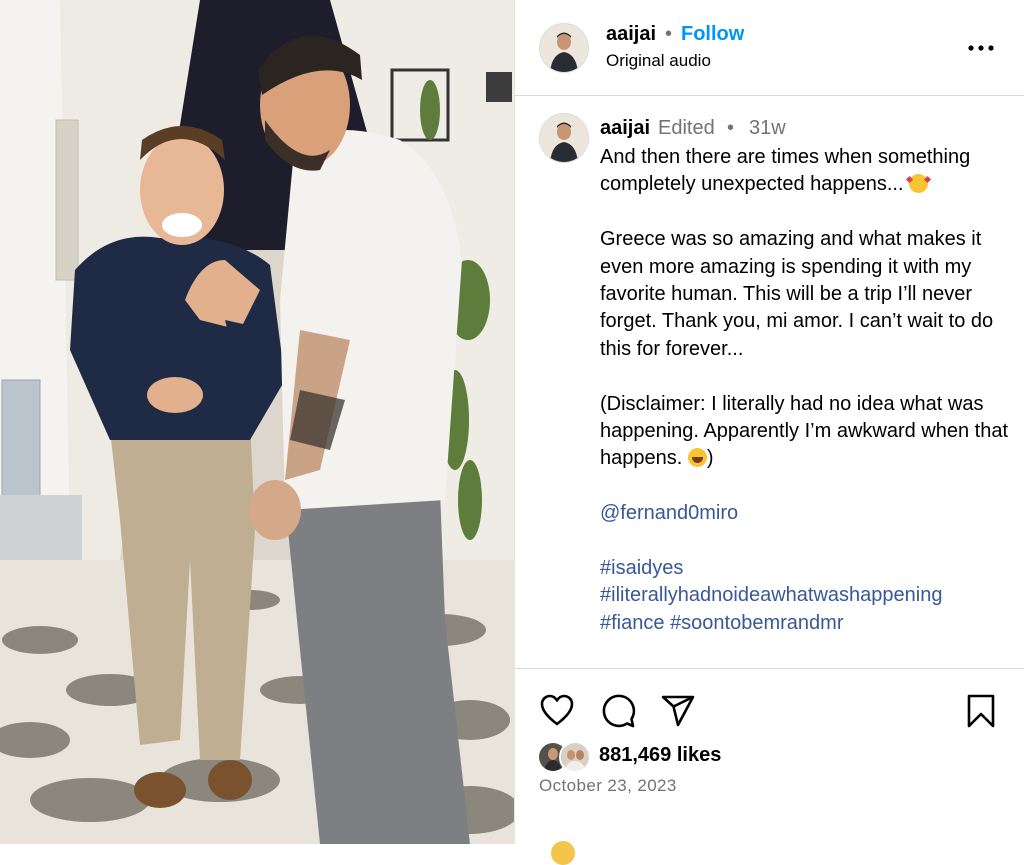 This screenshot has width=1024, height=865. I want to click on likes-count: 881,469 likes, so click(660, 755).